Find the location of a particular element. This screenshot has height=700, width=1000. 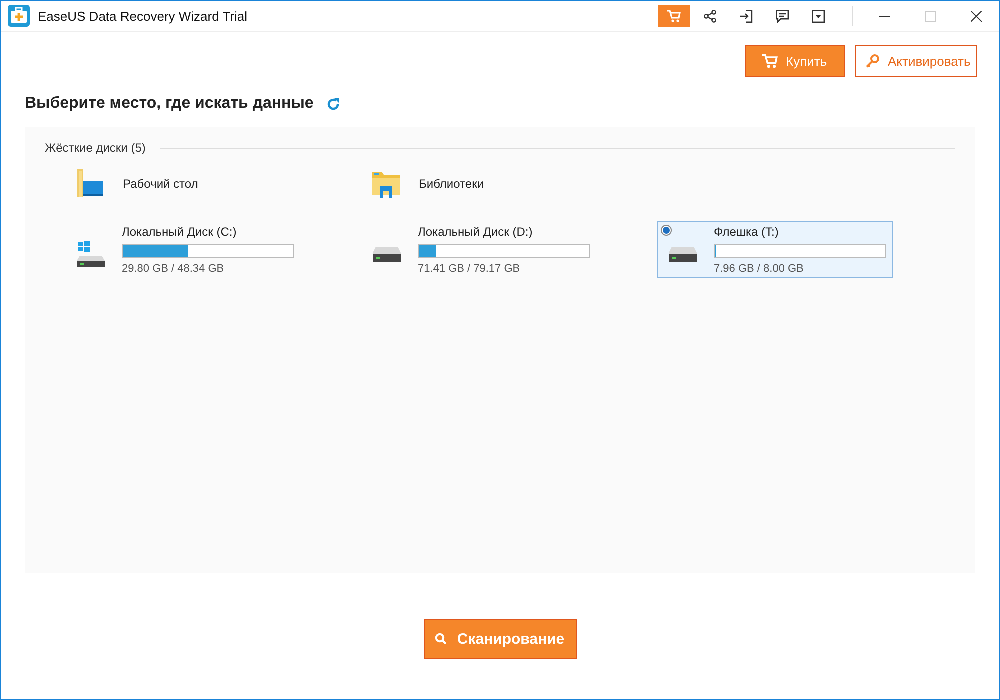

drive-usage: 29.80 GB / 48.34 GB is located at coordinates (174, 268).